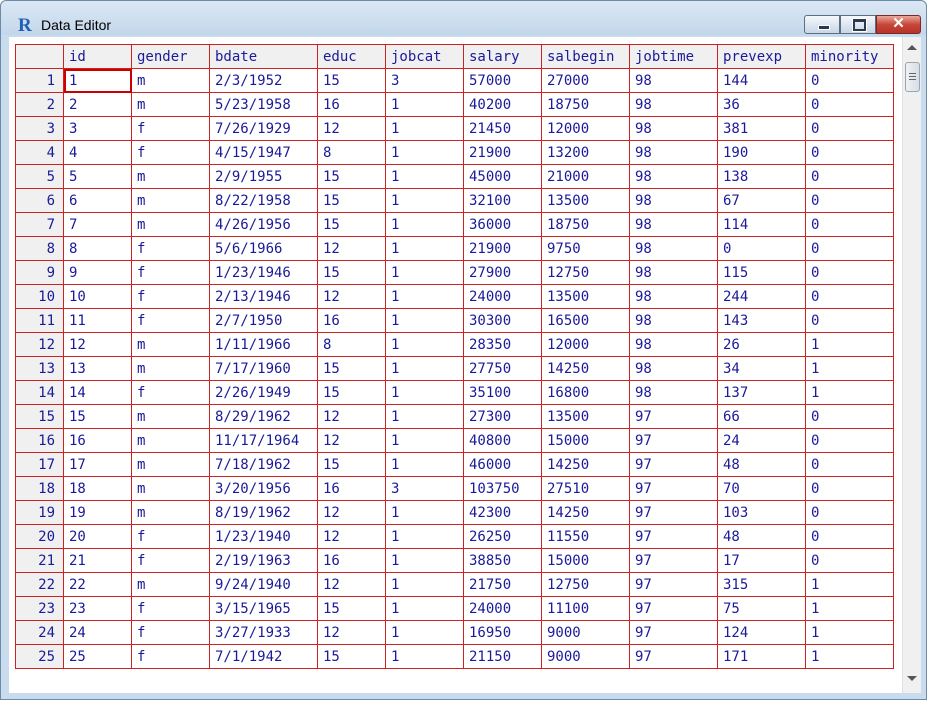 The width and height of the screenshot is (931, 703). I want to click on cell-bdate: 9/24/1940, so click(263, 584).